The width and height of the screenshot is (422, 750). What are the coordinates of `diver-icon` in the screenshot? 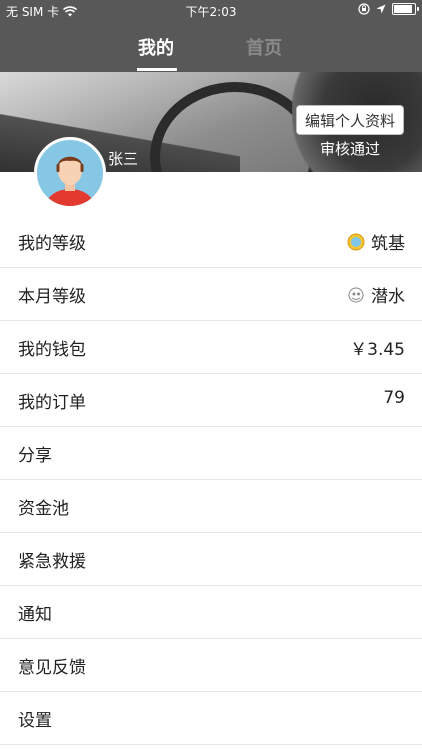 It's located at (356, 294).